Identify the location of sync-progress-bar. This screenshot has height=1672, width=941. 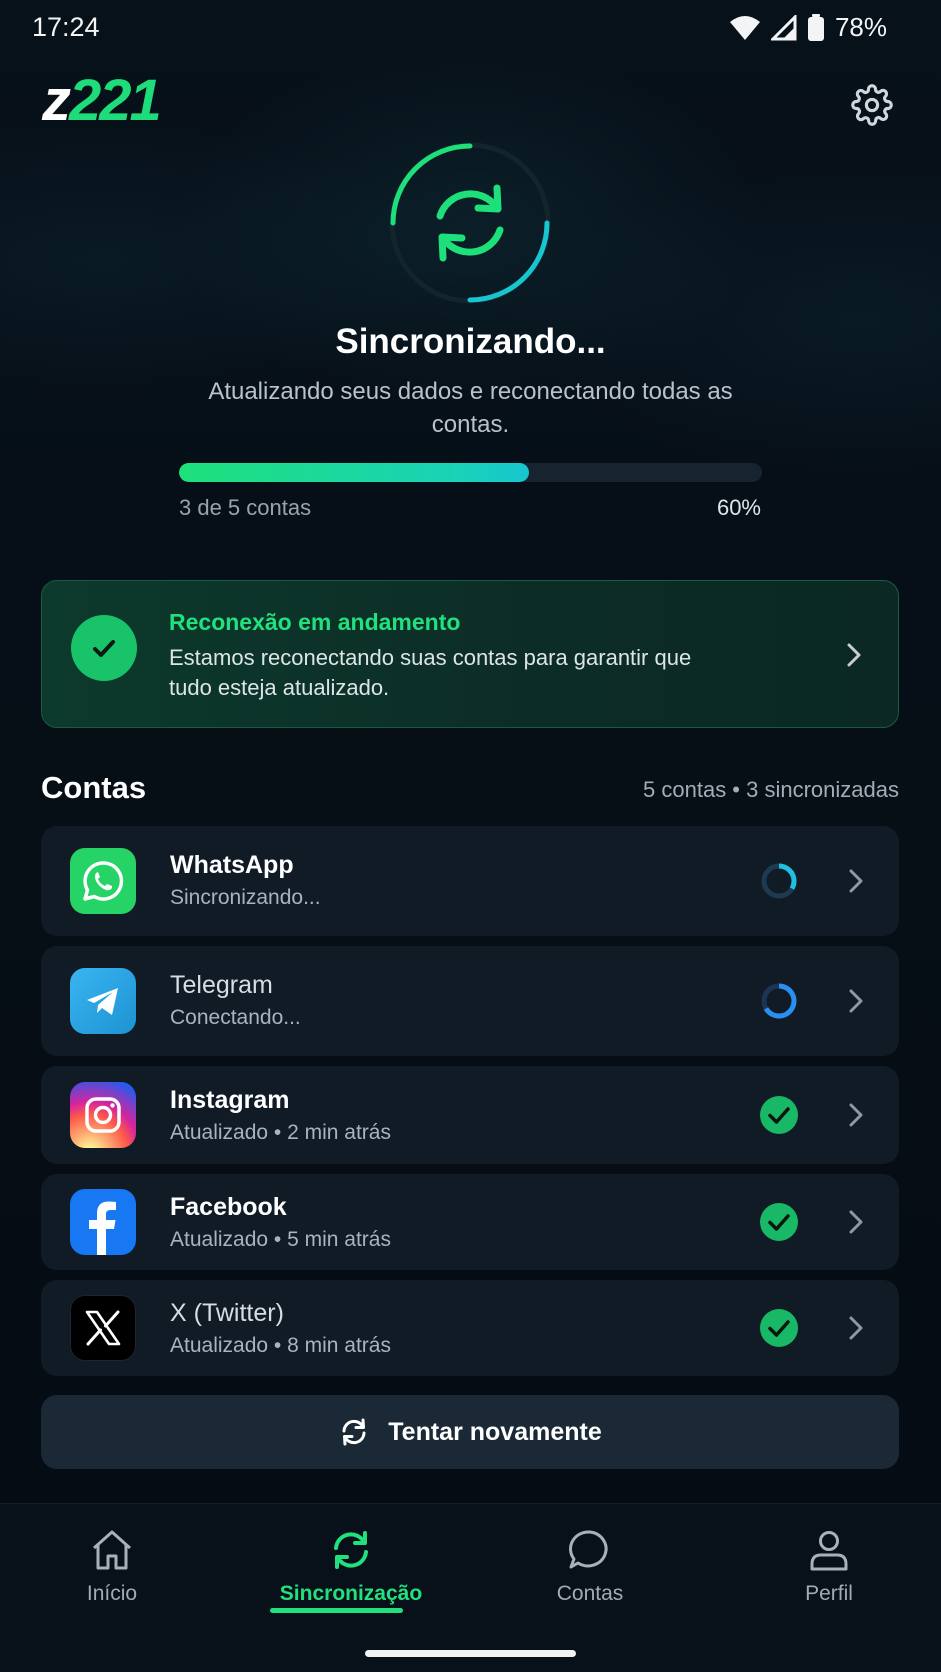
(470, 472).